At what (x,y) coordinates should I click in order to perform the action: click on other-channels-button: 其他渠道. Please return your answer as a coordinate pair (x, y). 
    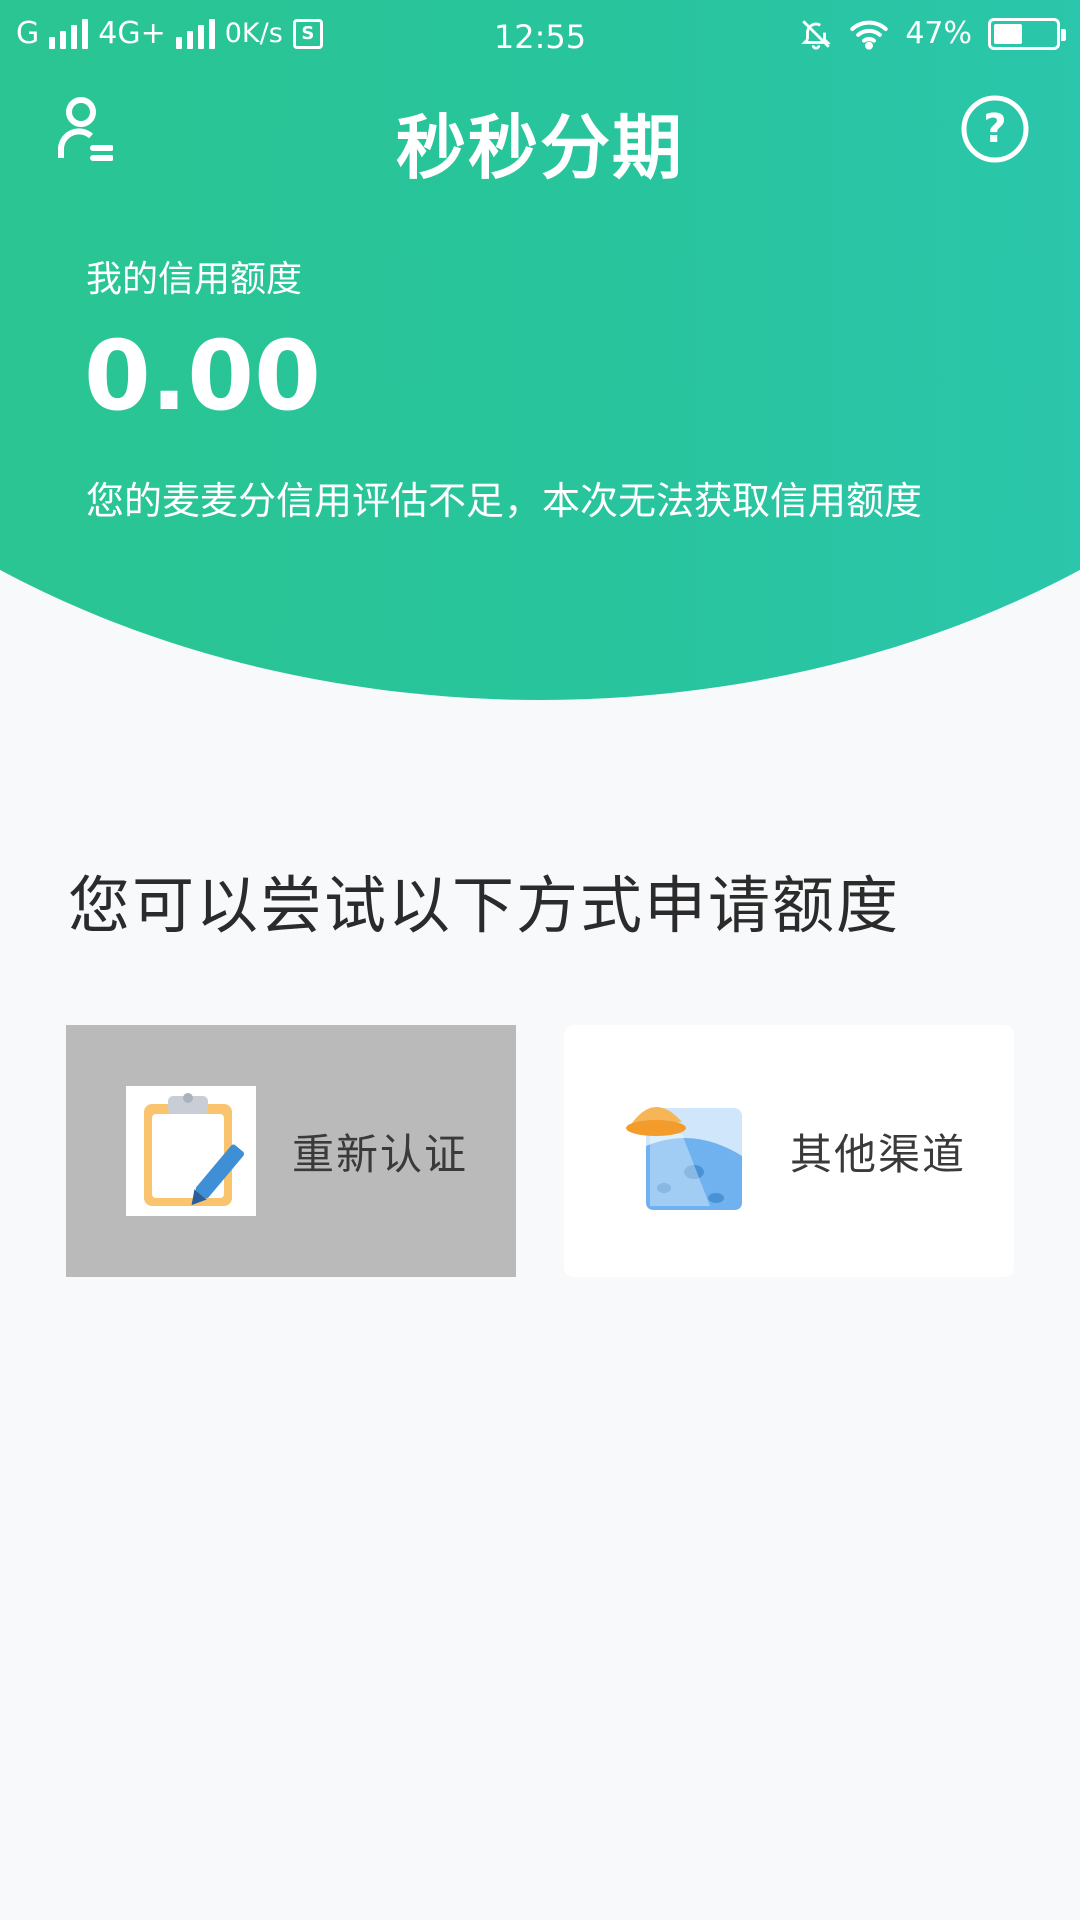
    Looking at the image, I should click on (789, 1151).